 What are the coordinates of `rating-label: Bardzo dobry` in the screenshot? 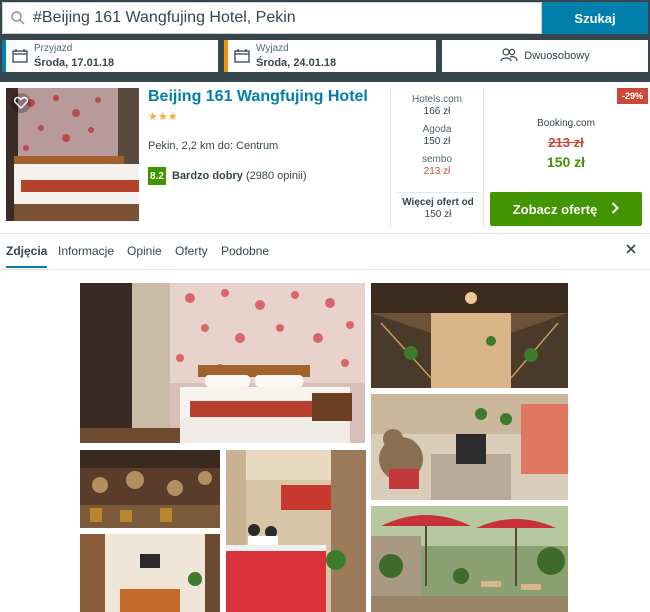 It's located at (207, 176).